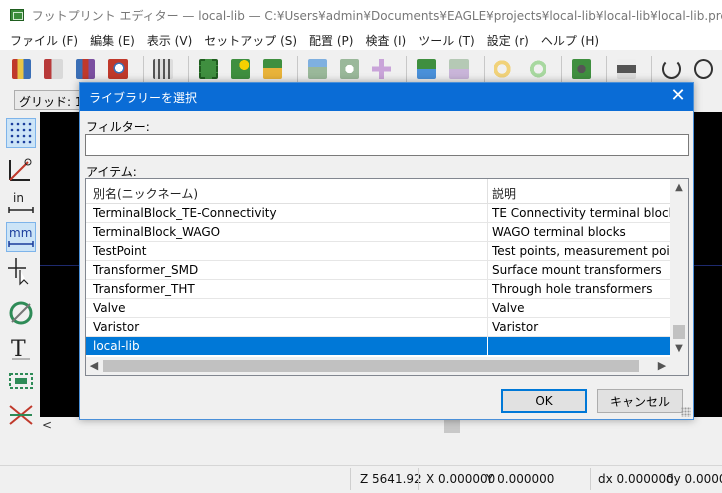 Image resolution: width=722 pixels, height=493 pixels. I want to click on list-item: Varistor Varistor, so click(378, 327).